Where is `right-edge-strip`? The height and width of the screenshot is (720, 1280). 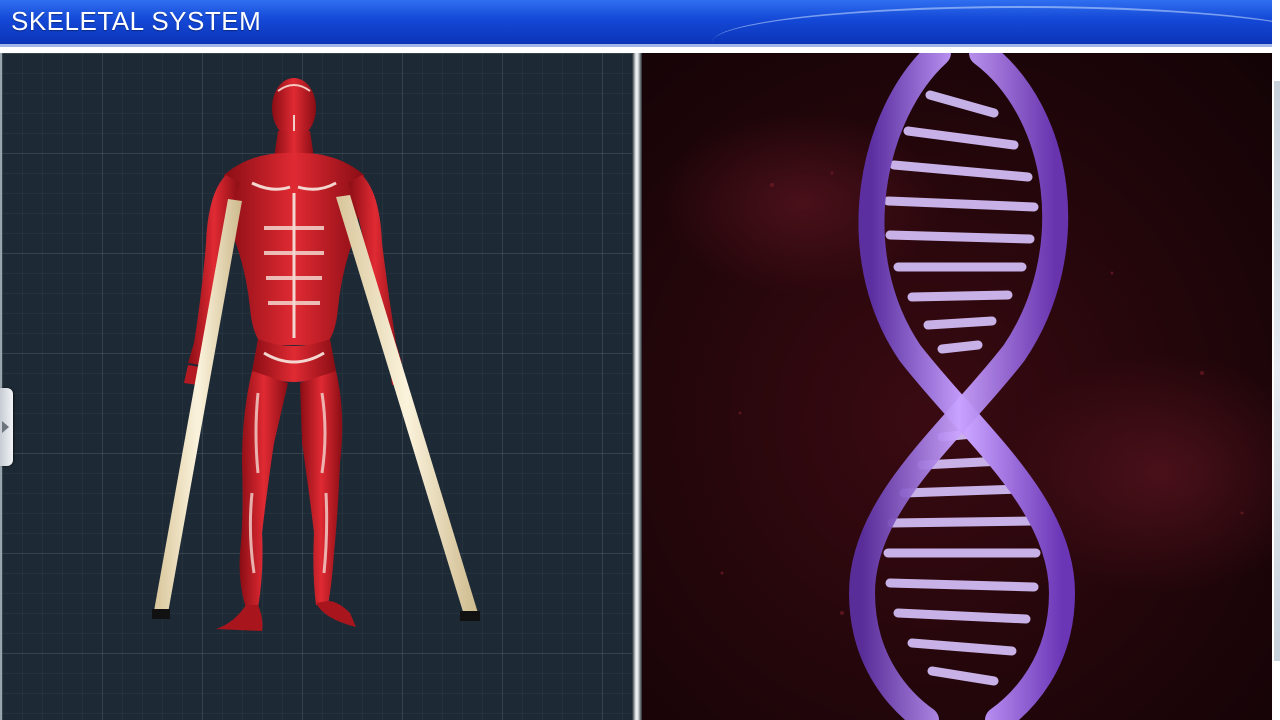 right-edge-strip is located at coordinates (1276, 386).